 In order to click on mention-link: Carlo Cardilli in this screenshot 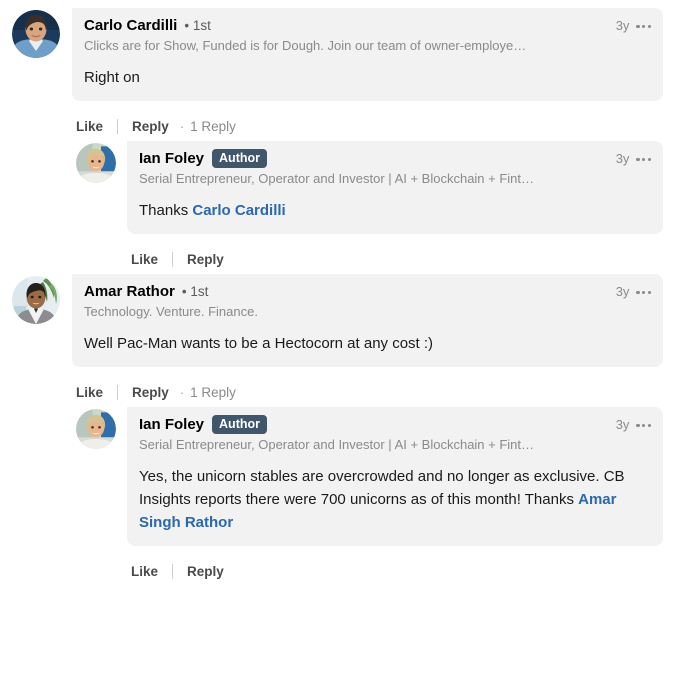, I will do `click(238, 210)`.